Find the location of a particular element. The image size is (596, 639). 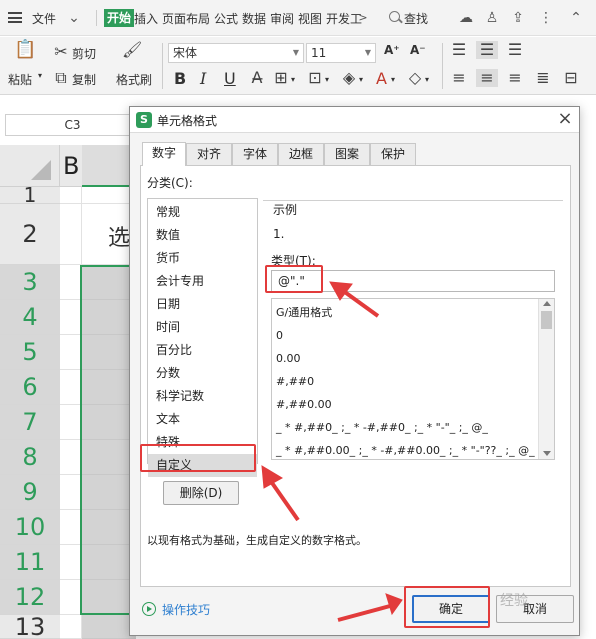

arrow-head-ok-button is located at coordinates (394, 604).